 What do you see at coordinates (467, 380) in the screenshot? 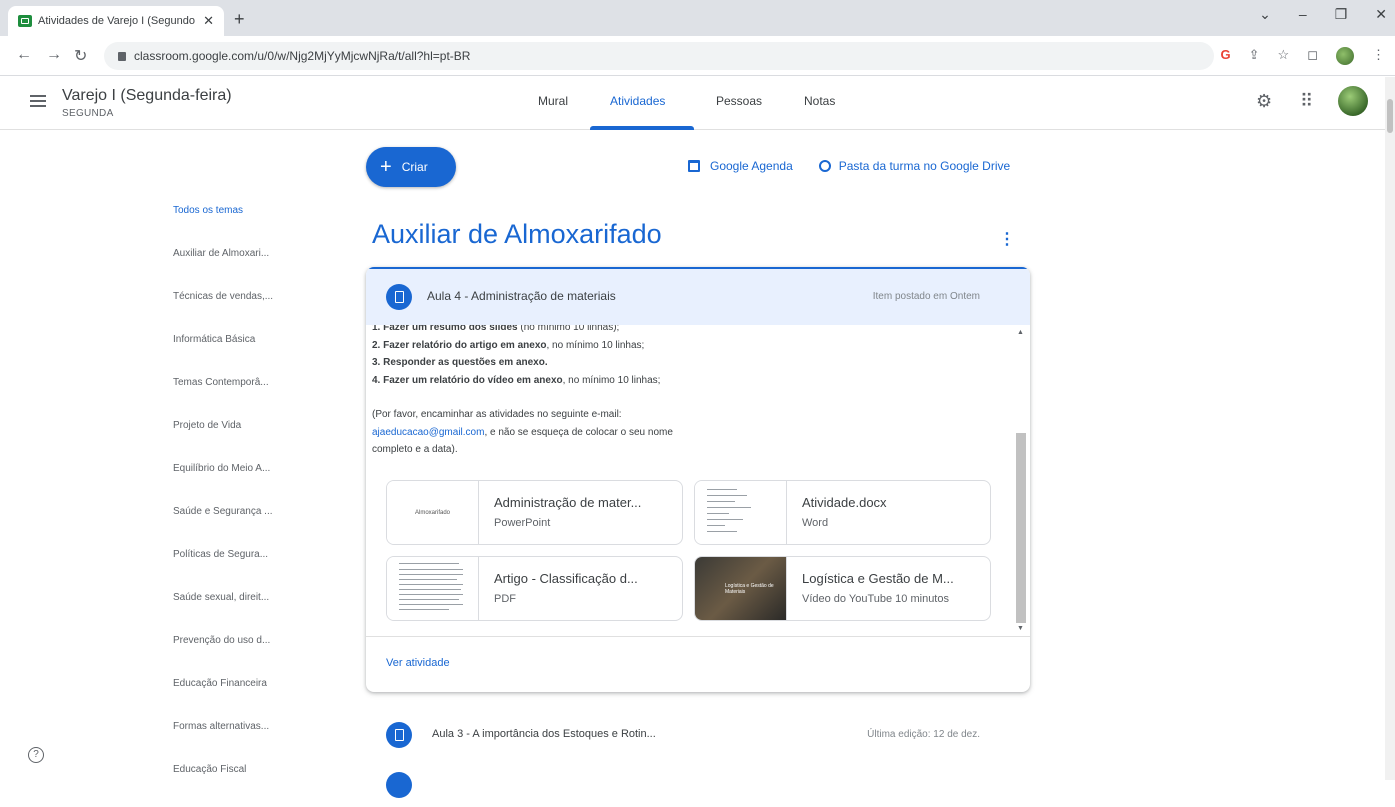
I see `desc-step-4: 4. Fazer um relatório do vídeo em anexo` at bounding box center [467, 380].